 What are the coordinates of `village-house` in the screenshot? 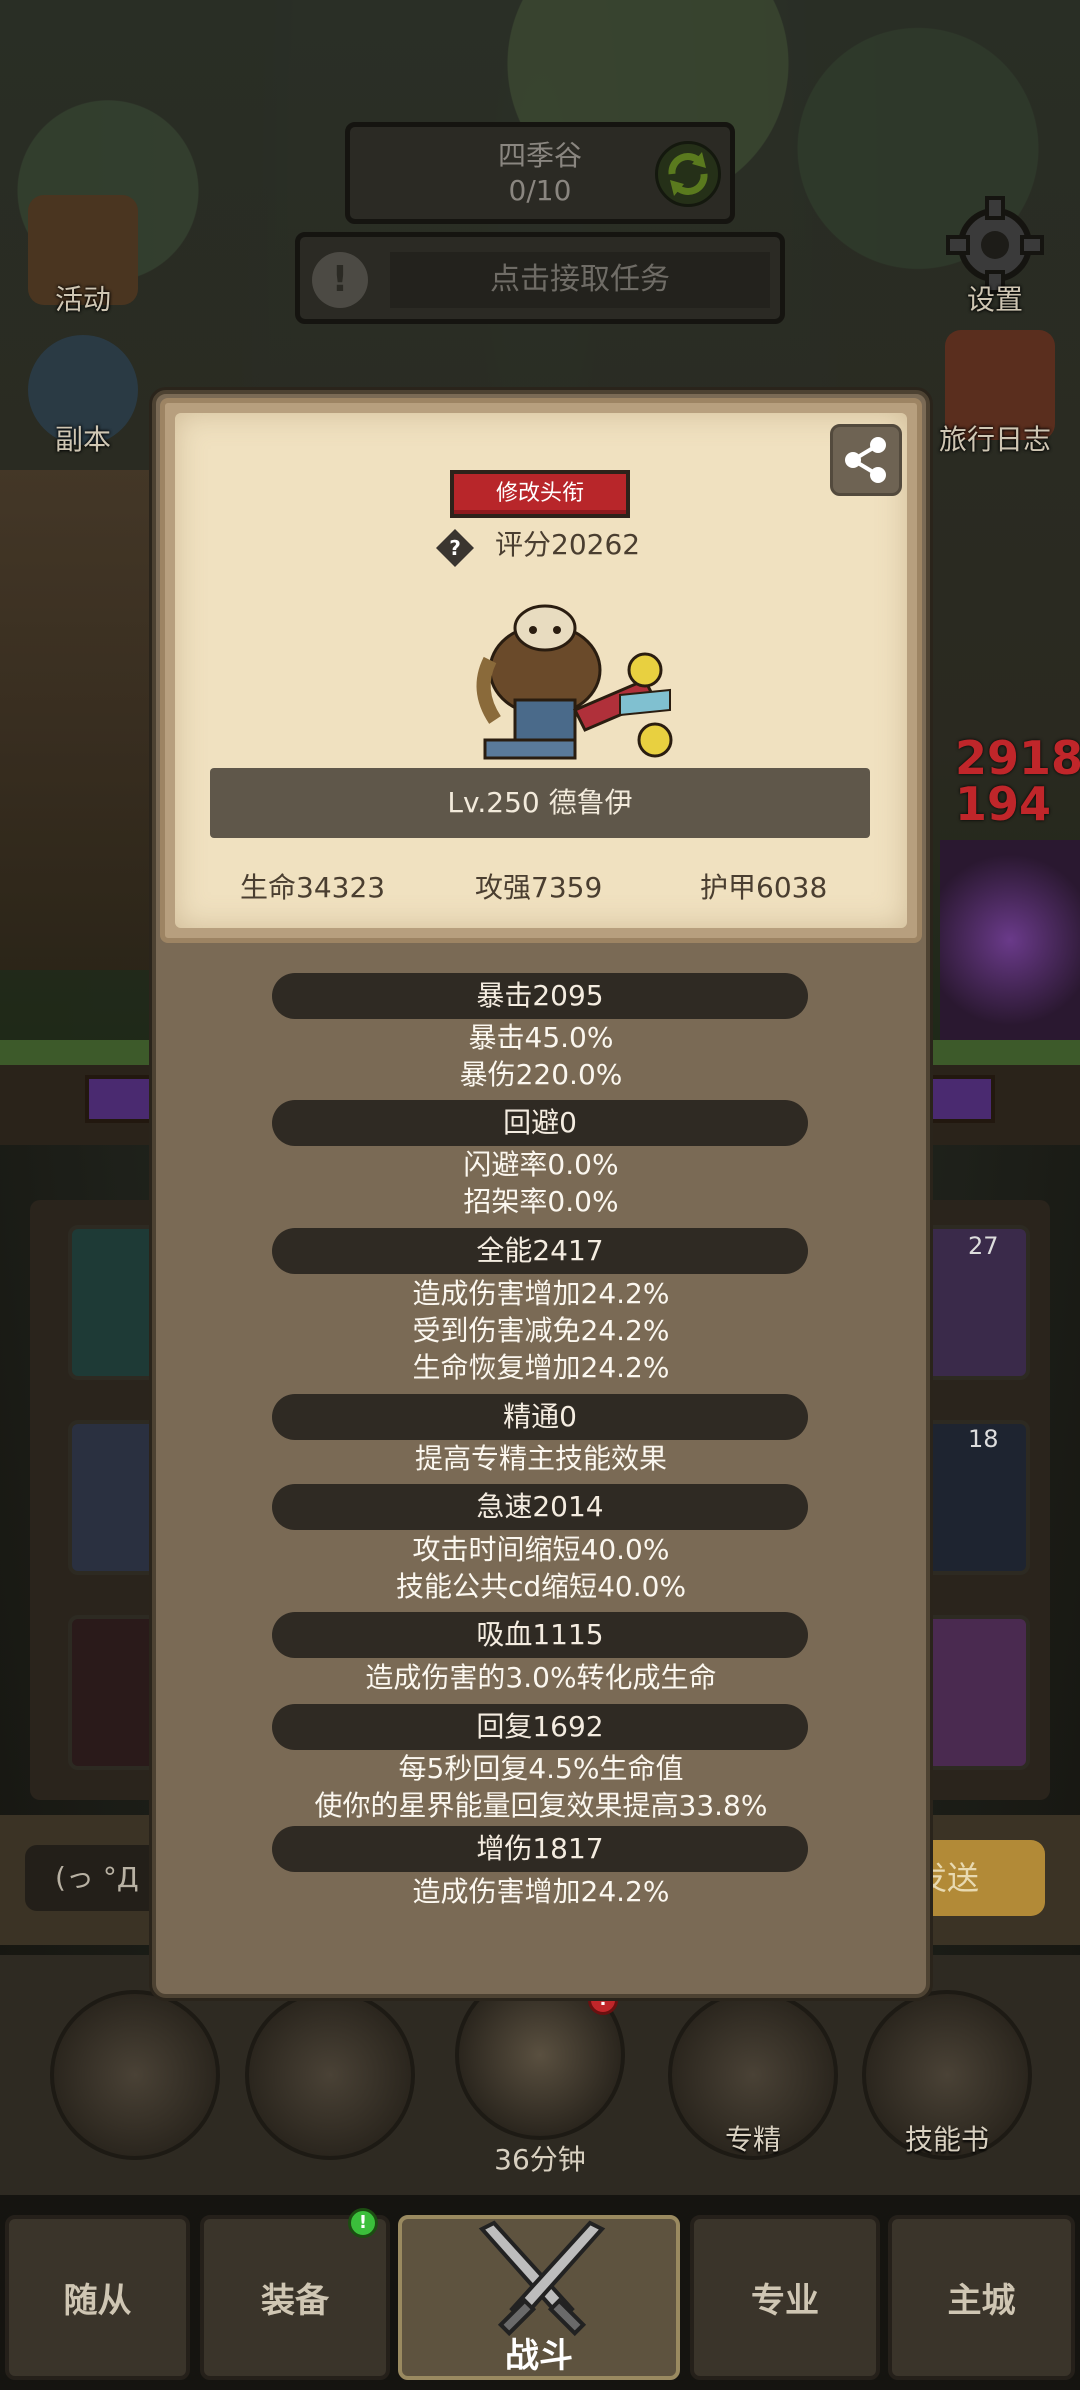 It's located at (75, 720).